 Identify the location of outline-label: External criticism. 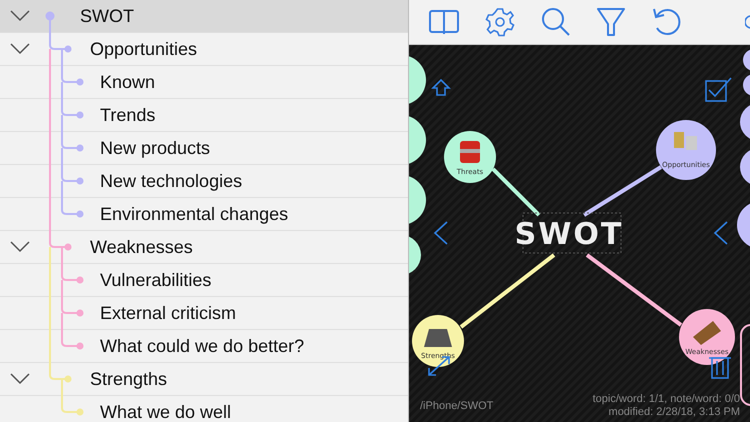
(167, 313).